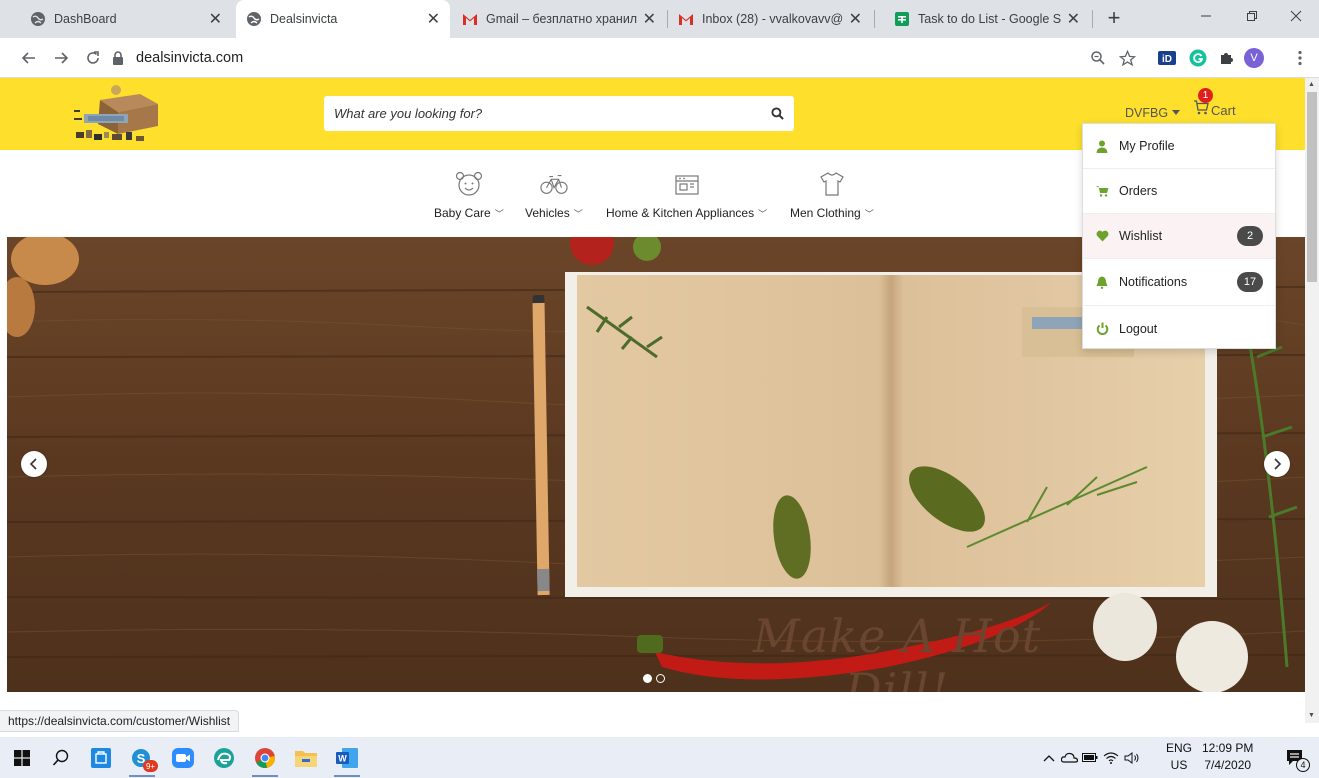  I want to click on volume-icon, so click(1132, 757).